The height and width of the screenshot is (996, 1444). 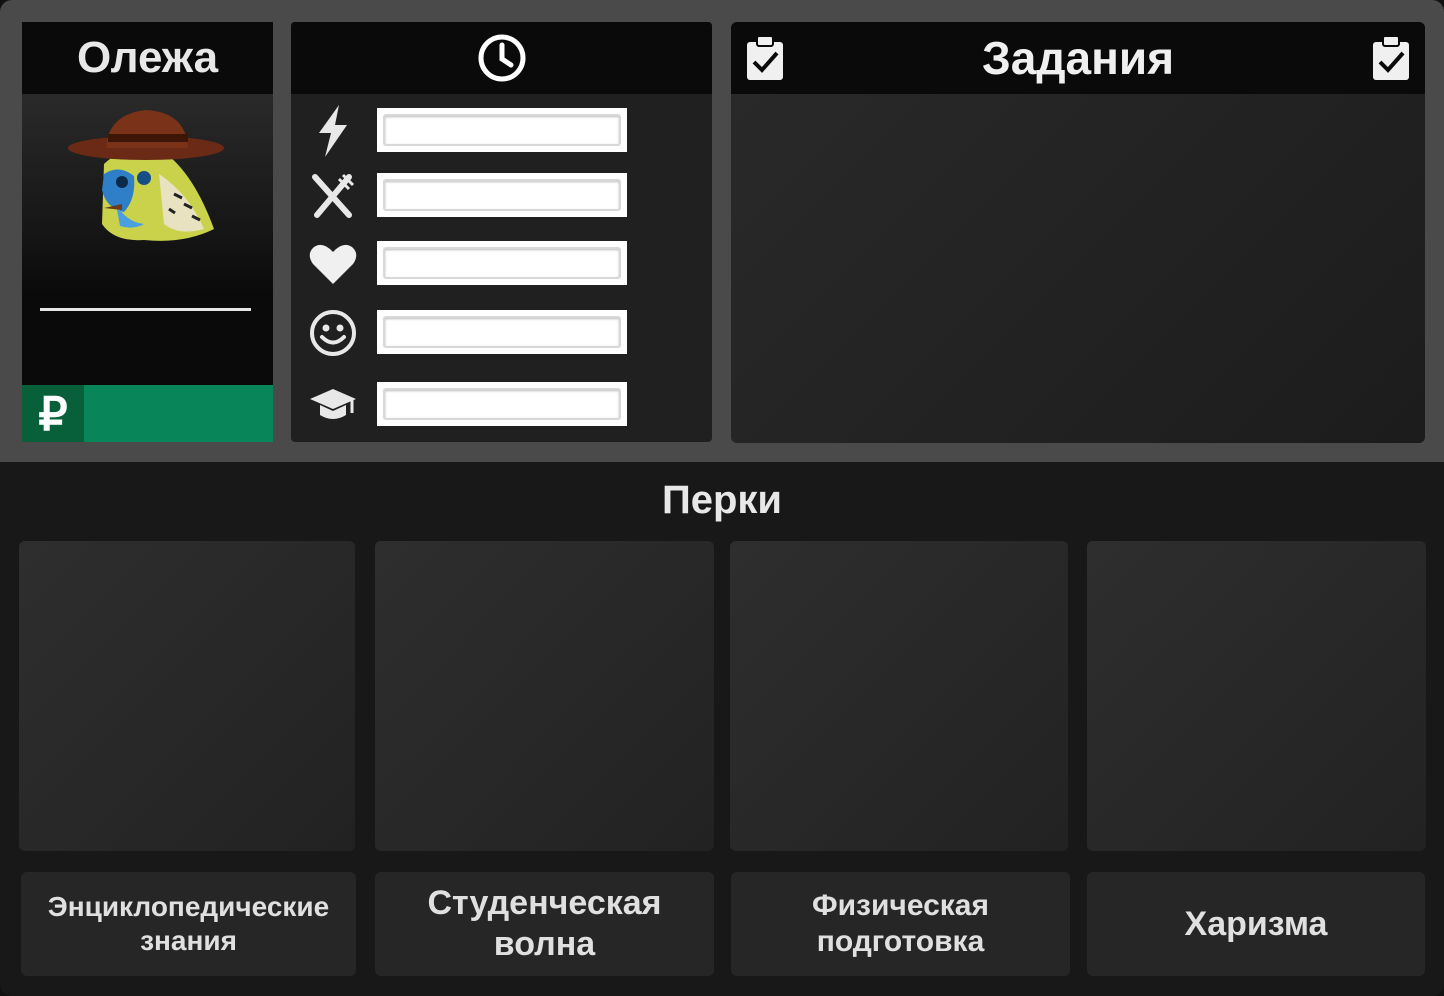 I want to click on ruble-icon: ₽, so click(x=53, y=413).